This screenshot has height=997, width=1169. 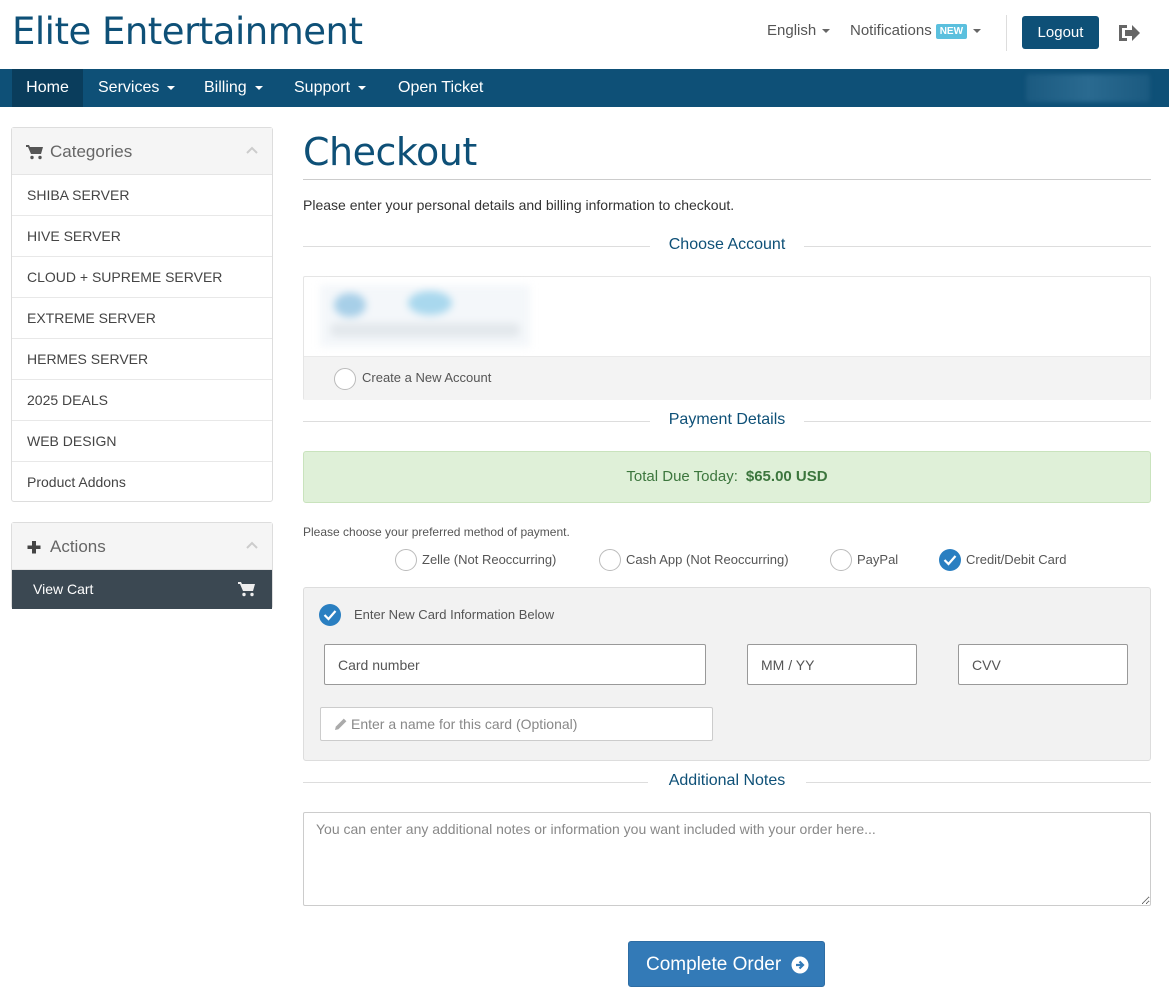 What do you see at coordinates (800, 965) in the screenshot?
I see `arrow-circle-right-icon` at bounding box center [800, 965].